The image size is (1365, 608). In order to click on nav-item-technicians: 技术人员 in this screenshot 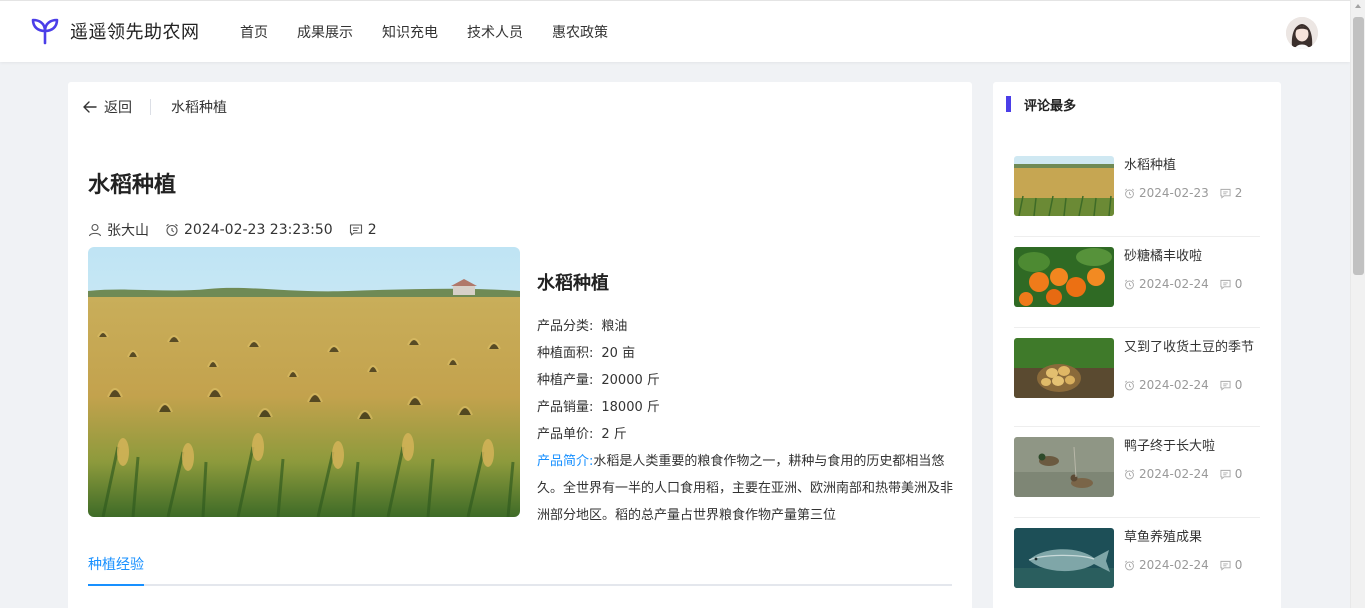, I will do `click(495, 32)`.